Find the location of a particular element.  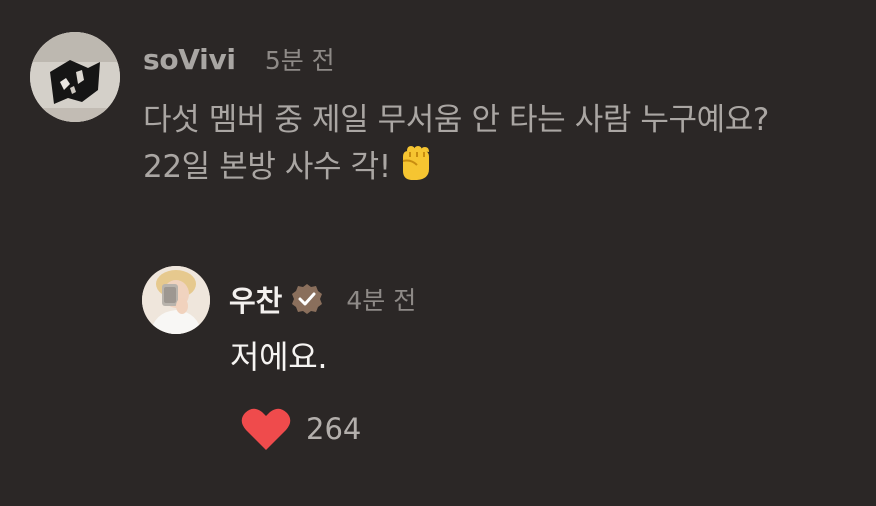

comment-timestamp: 5분 전 is located at coordinates (299, 60).